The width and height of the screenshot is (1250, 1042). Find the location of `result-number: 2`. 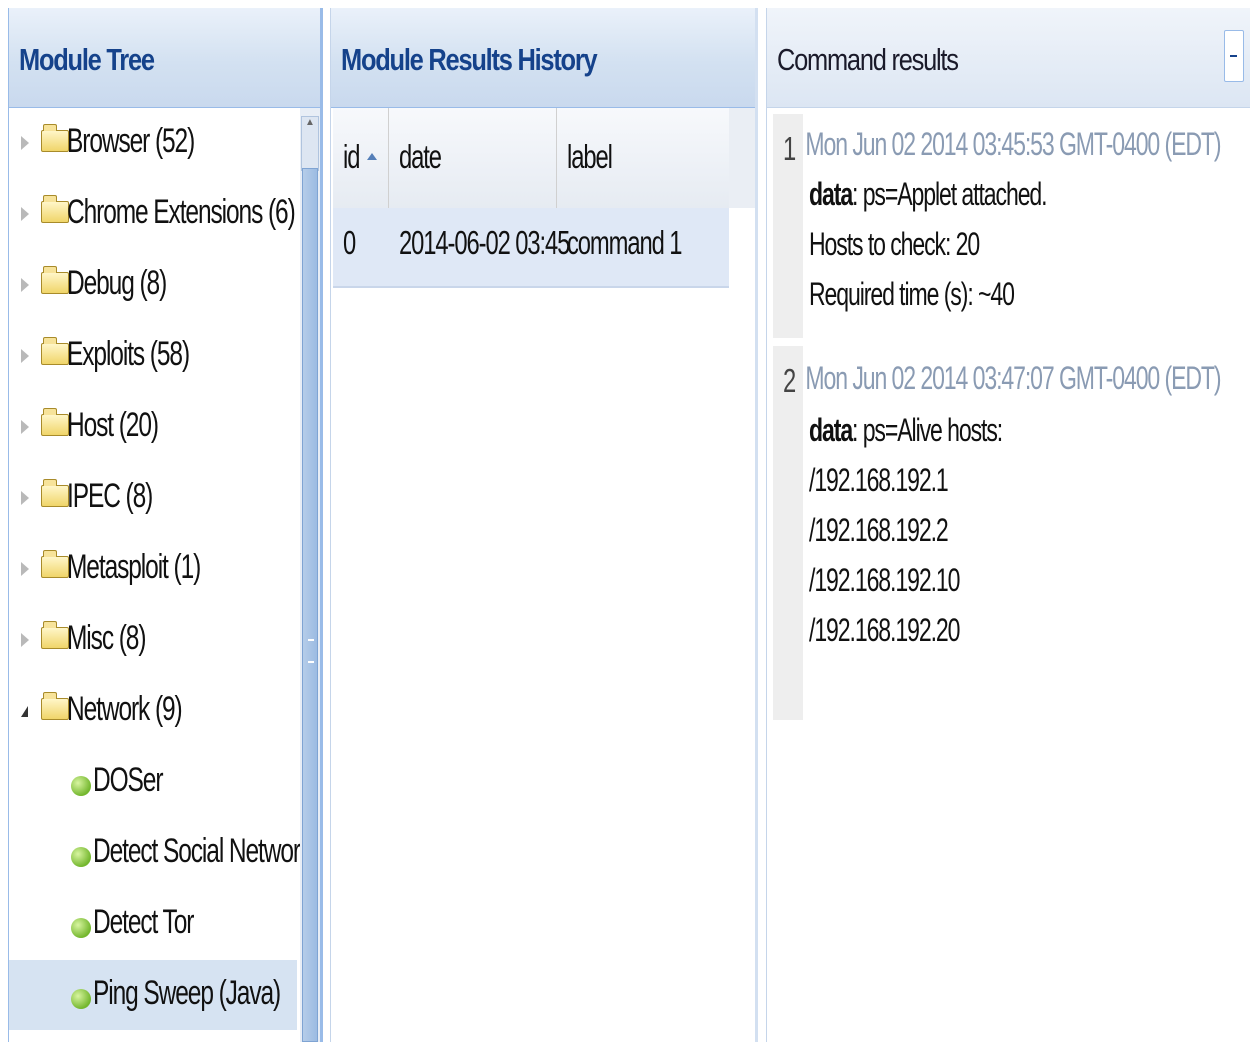

result-number: 2 is located at coordinates (789, 380).